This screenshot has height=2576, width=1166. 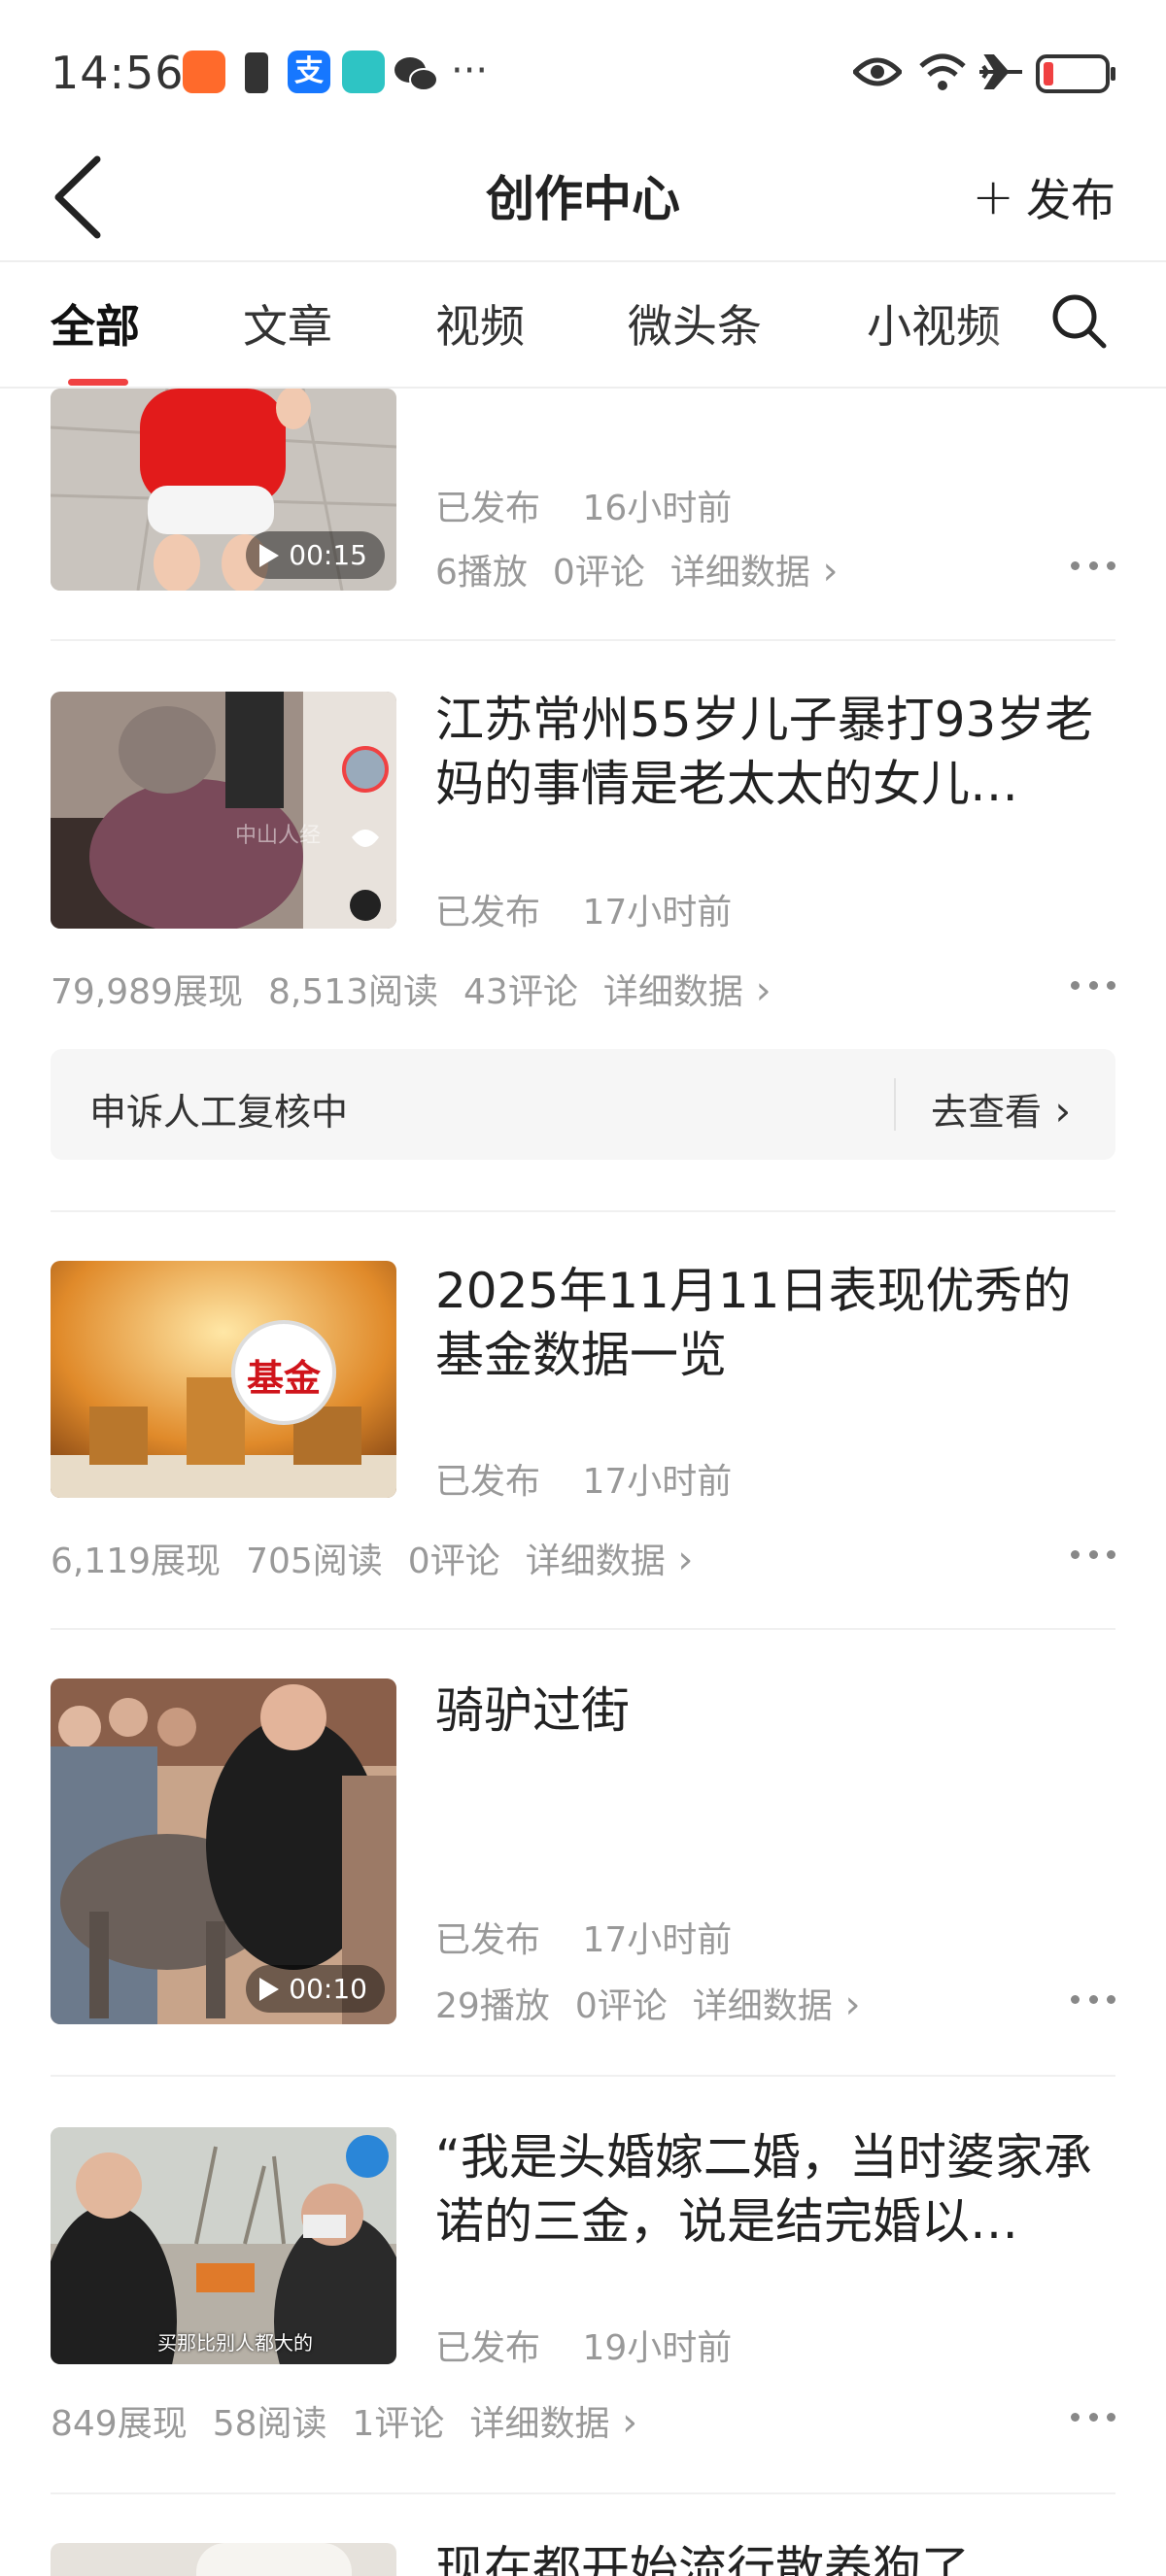 What do you see at coordinates (649, 569) in the screenshot?
I see `item-stats: 6播放 0评论 详细数据` at bounding box center [649, 569].